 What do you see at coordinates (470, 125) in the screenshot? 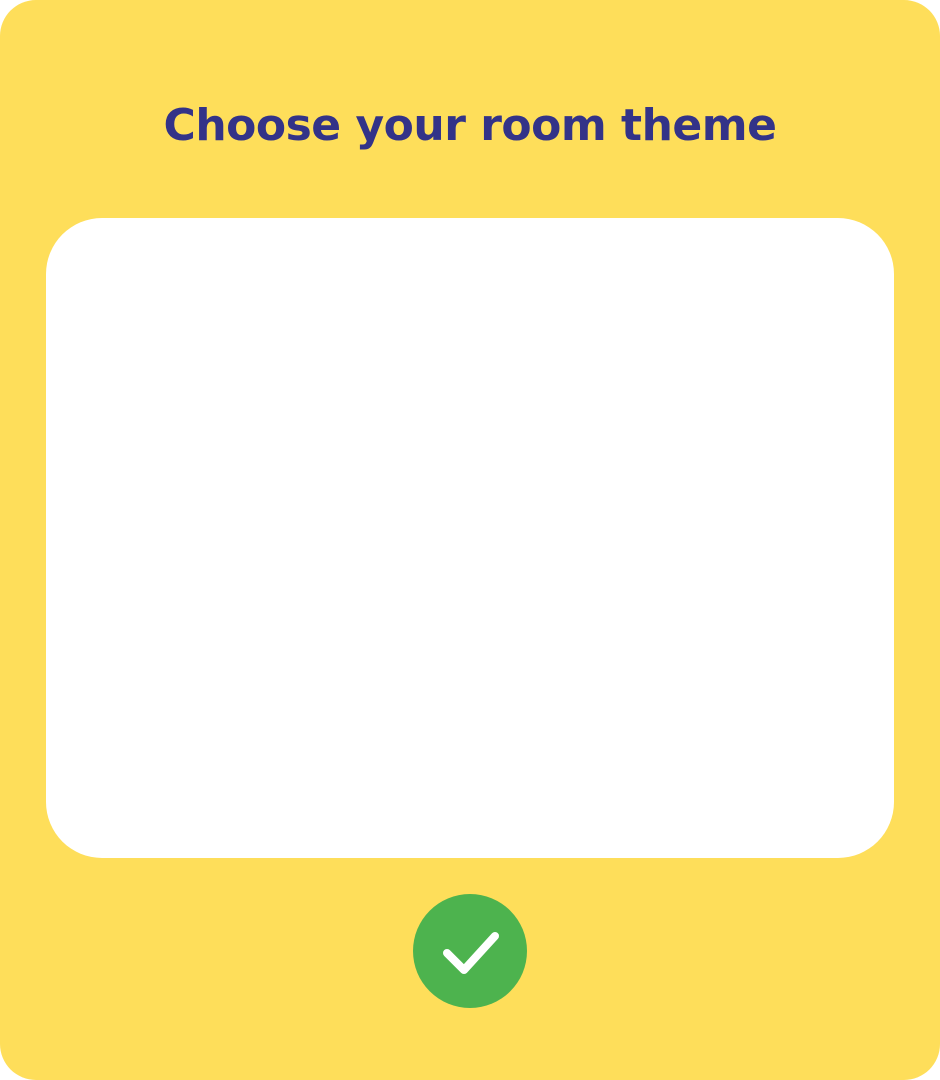
I see `page-title: Choose your room theme` at bounding box center [470, 125].